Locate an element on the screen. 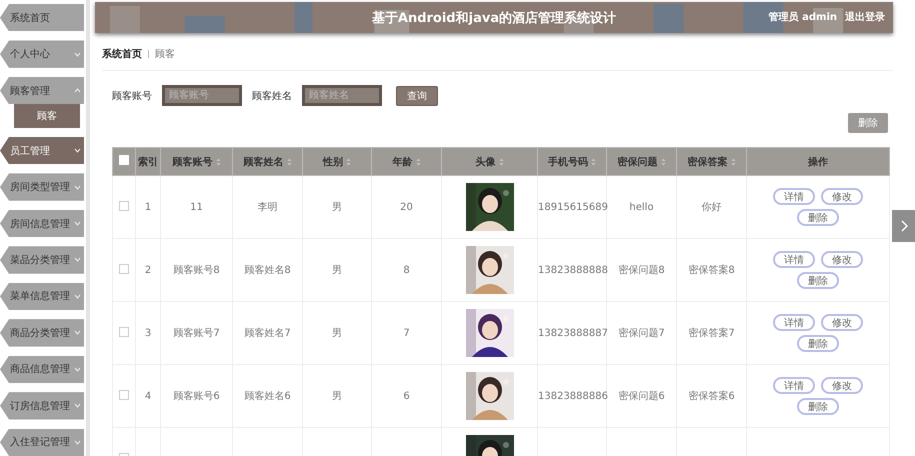 The image size is (915, 456). next-page-button is located at coordinates (903, 226).